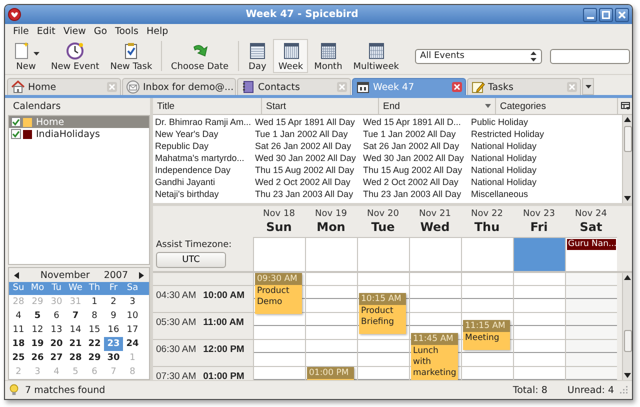  I want to click on tab: Contacts, so click(294, 86).